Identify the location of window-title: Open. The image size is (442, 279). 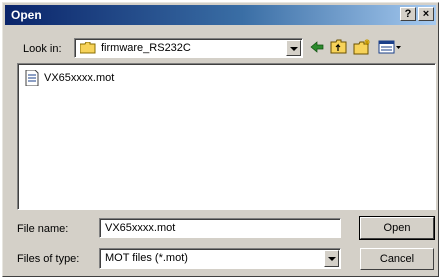
(26, 15).